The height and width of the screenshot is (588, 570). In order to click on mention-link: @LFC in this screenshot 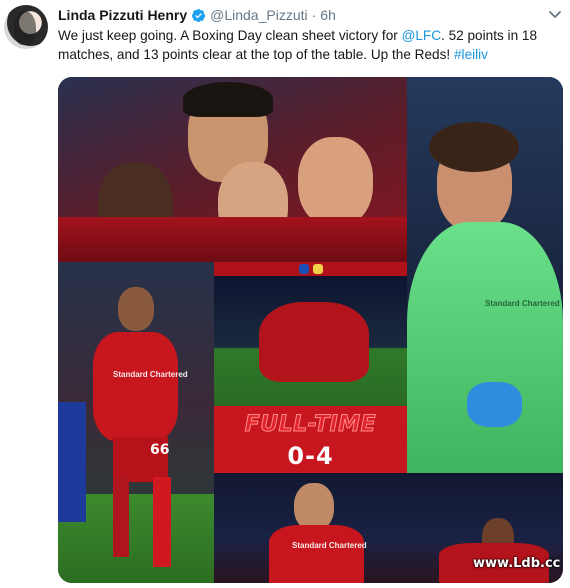, I will do `click(421, 35)`.